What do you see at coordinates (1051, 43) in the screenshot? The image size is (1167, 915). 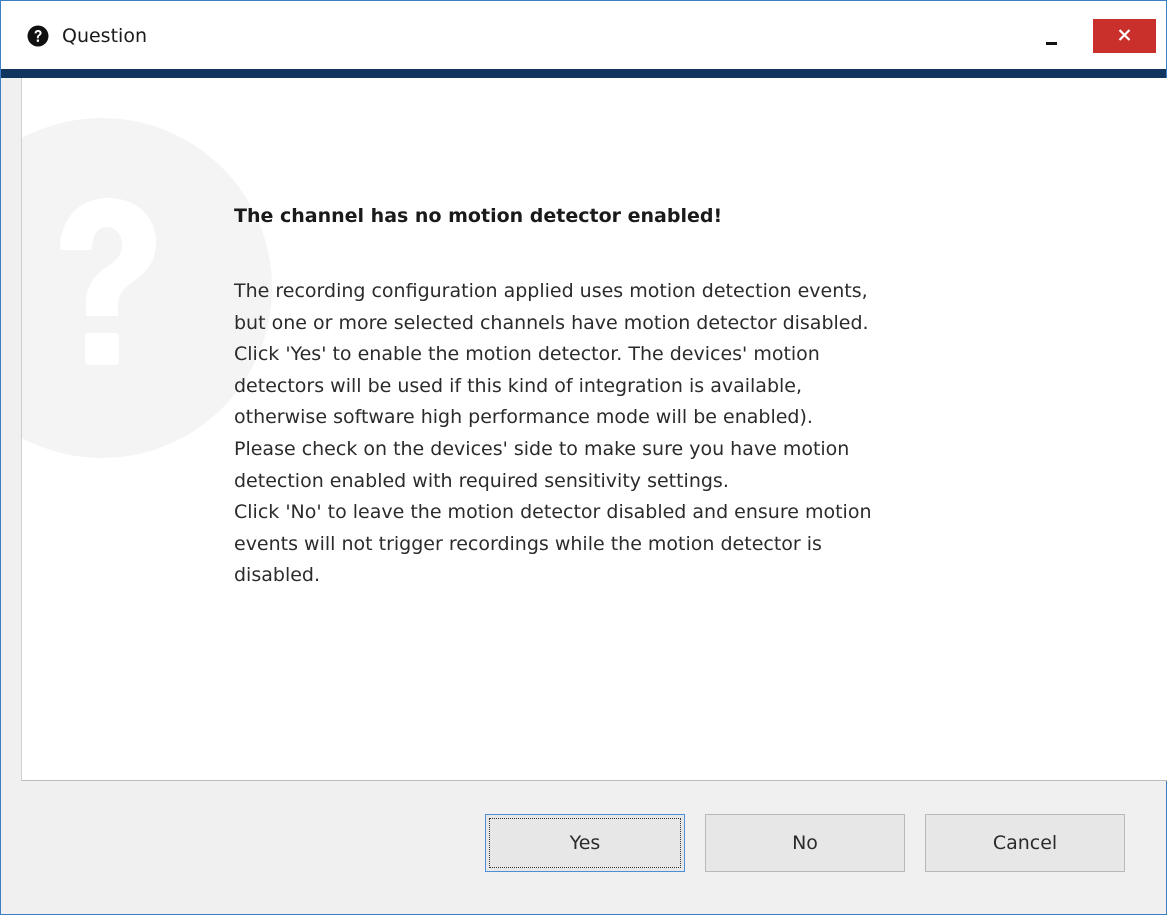 I see `minimize-icon` at bounding box center [1051, 43].